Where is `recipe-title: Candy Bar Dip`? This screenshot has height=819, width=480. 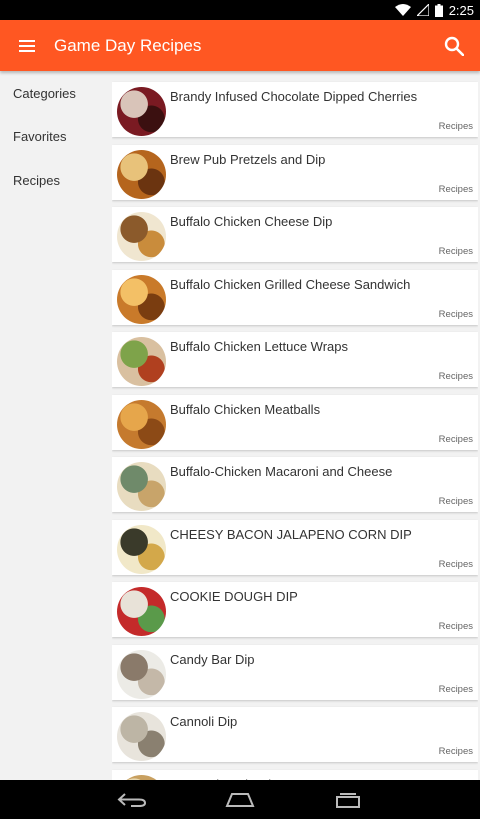
recipe-title: Candy Bar Dip is located at coordinates (212, 659).